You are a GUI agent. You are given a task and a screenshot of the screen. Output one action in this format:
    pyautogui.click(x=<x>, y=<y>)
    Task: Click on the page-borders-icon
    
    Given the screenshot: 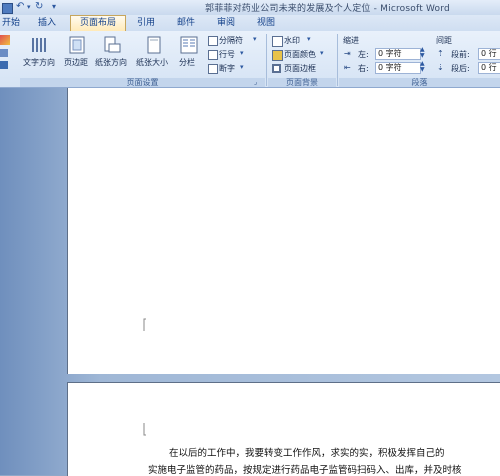 What is the action you would take?
    pyautogui.click(x=276, y=68)
    